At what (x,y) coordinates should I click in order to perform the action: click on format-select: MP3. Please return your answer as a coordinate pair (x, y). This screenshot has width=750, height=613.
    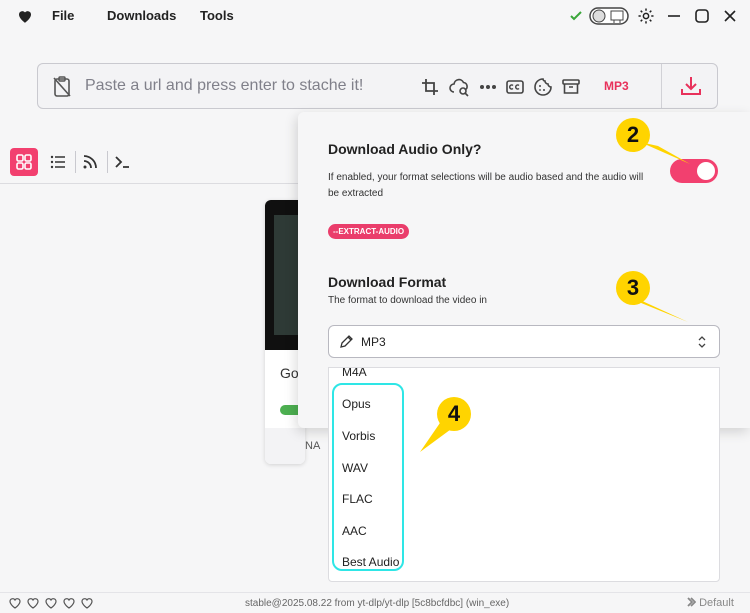
    Looking at the image, I should click on (524, 341).